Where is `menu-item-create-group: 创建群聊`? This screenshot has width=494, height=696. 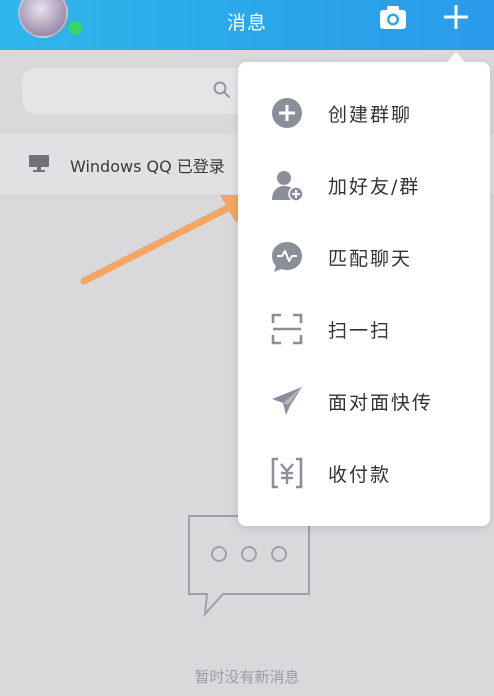 menu-item-create-group: 创建群聊 is located at coordinates (364, 114).